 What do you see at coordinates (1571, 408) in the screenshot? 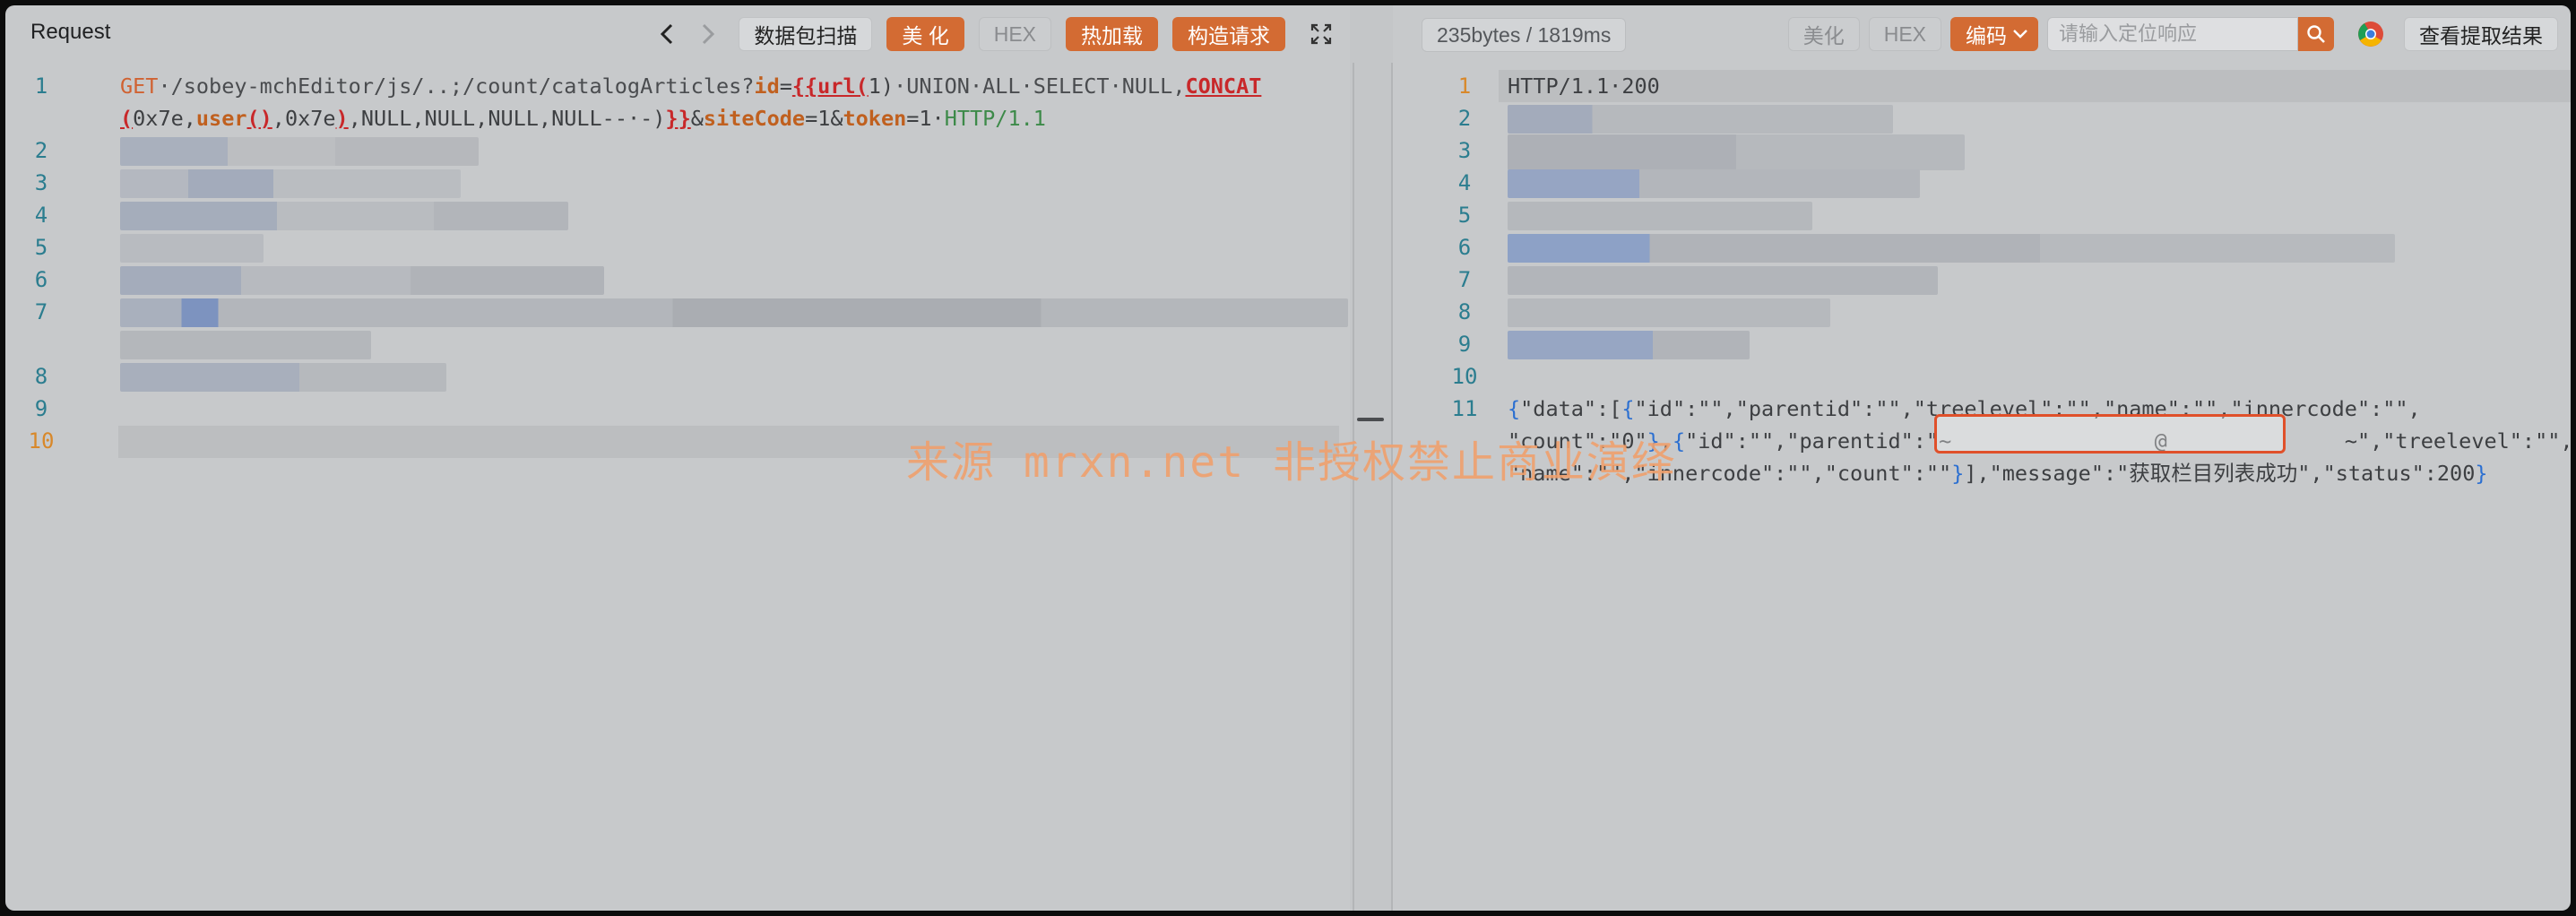
I see `code-token: "data":[` at bounding box center [1571, 408].